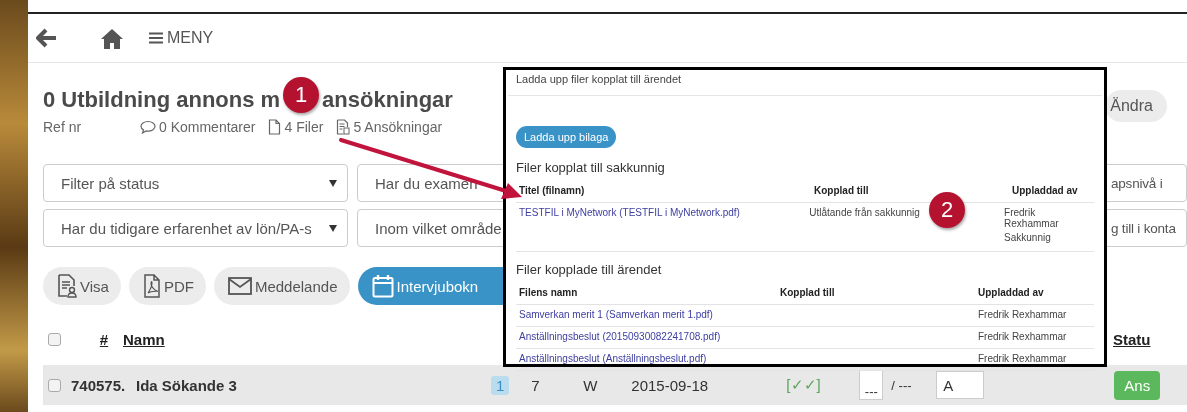 This screenshot has height=412, width=1187. Describe the element at coordinates (313, 385) in the screenshot. I see `applicant-name: Ida Sökande 3` at that location.